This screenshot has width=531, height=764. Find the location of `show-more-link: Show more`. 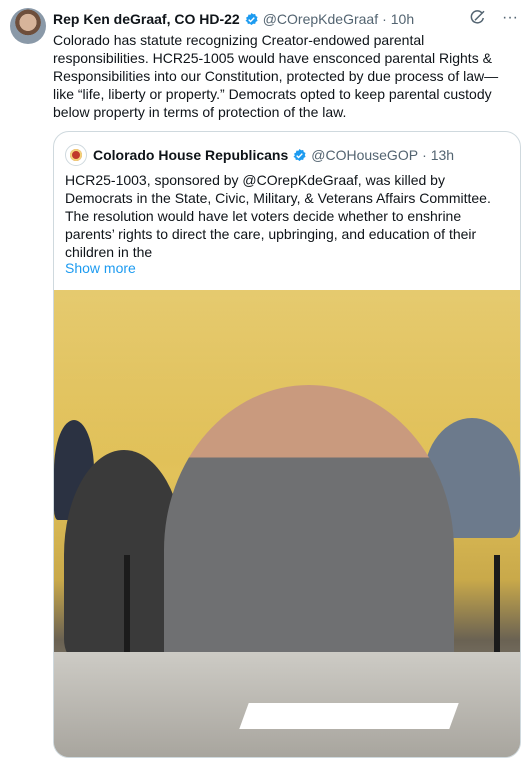

show-more-link: Show more is located at coordinates (100, 268).